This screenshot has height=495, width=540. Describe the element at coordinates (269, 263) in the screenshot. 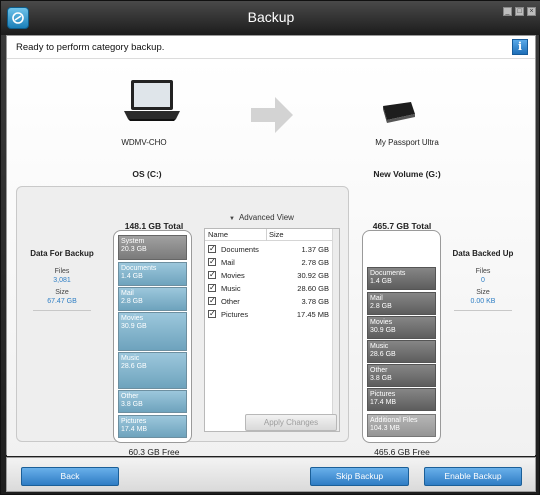

I see `category-row-mail: ✓ Mail 2.78 GB` at that location.